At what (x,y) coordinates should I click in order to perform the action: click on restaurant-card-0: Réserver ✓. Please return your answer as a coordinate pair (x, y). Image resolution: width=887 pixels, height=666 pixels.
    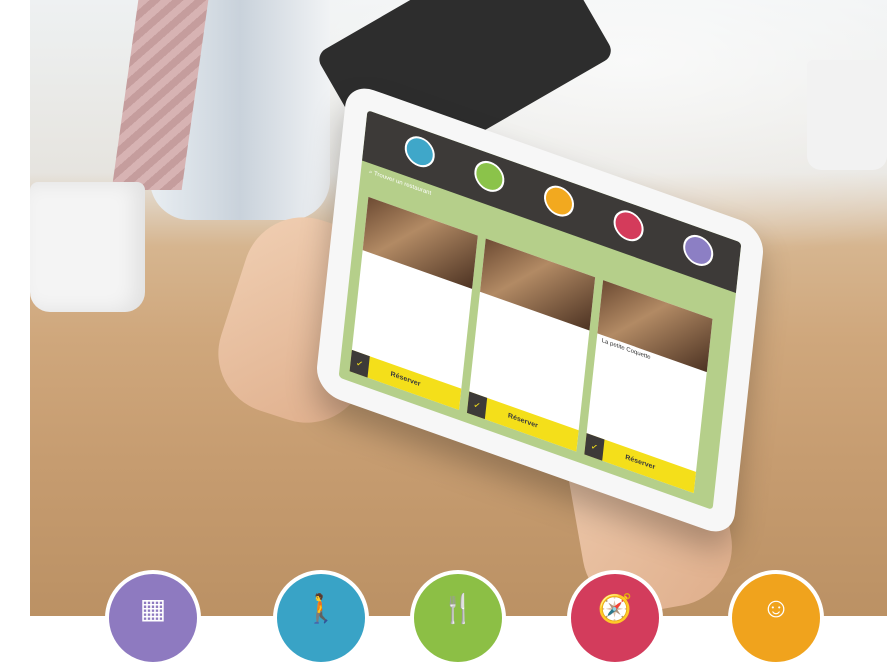
    Looking at the image, I should click on (413, 303).